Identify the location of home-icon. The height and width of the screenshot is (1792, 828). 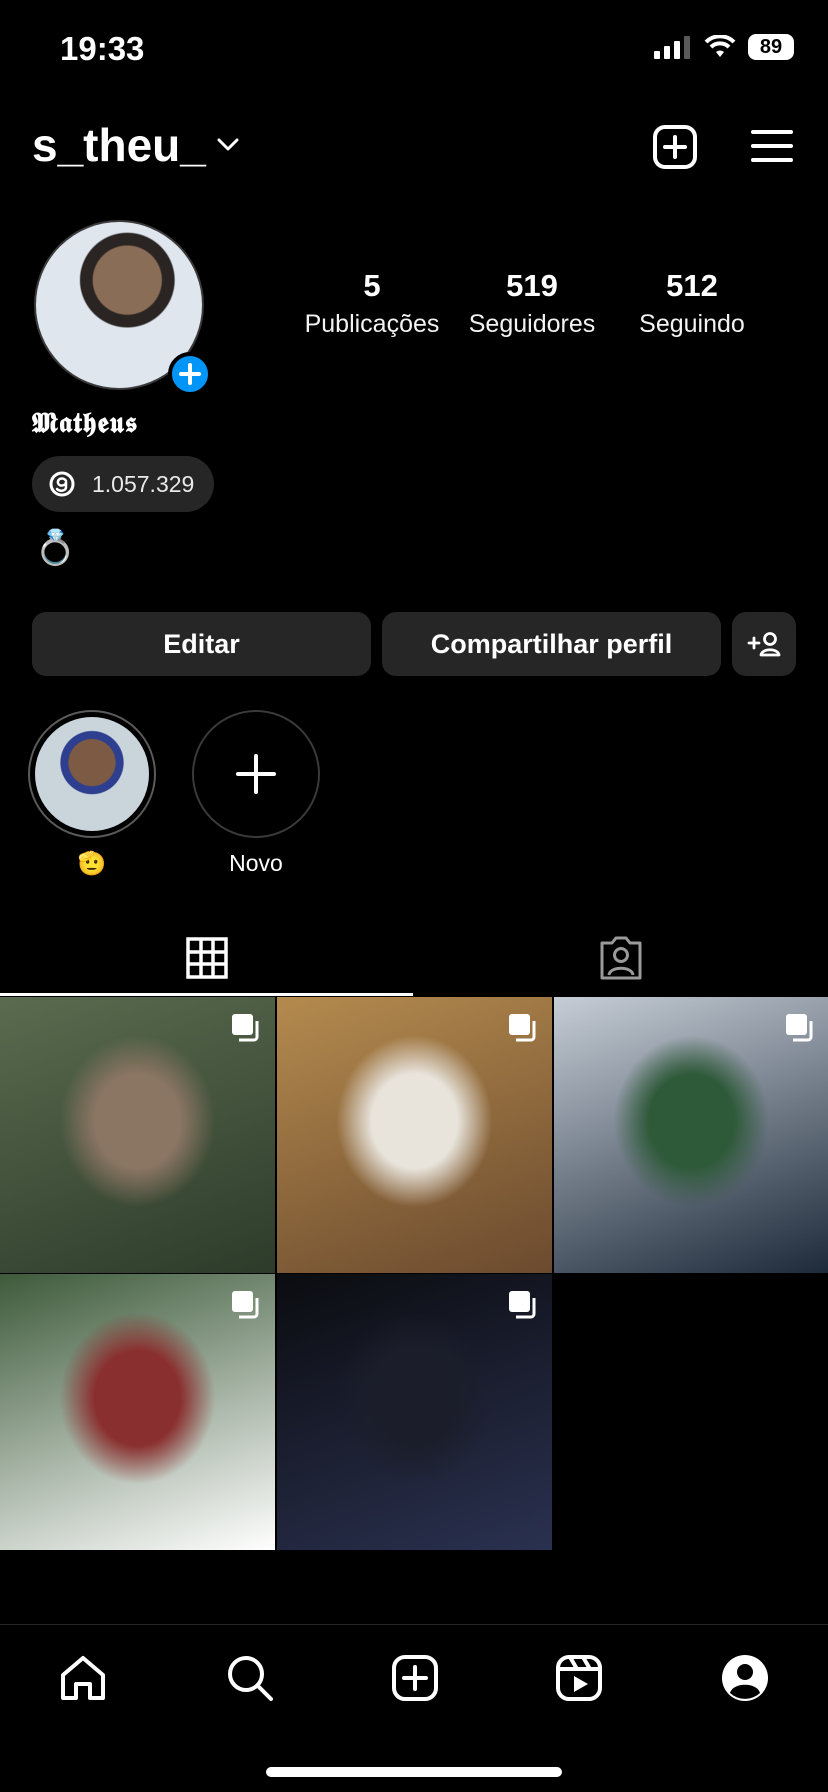
(83, 1678).